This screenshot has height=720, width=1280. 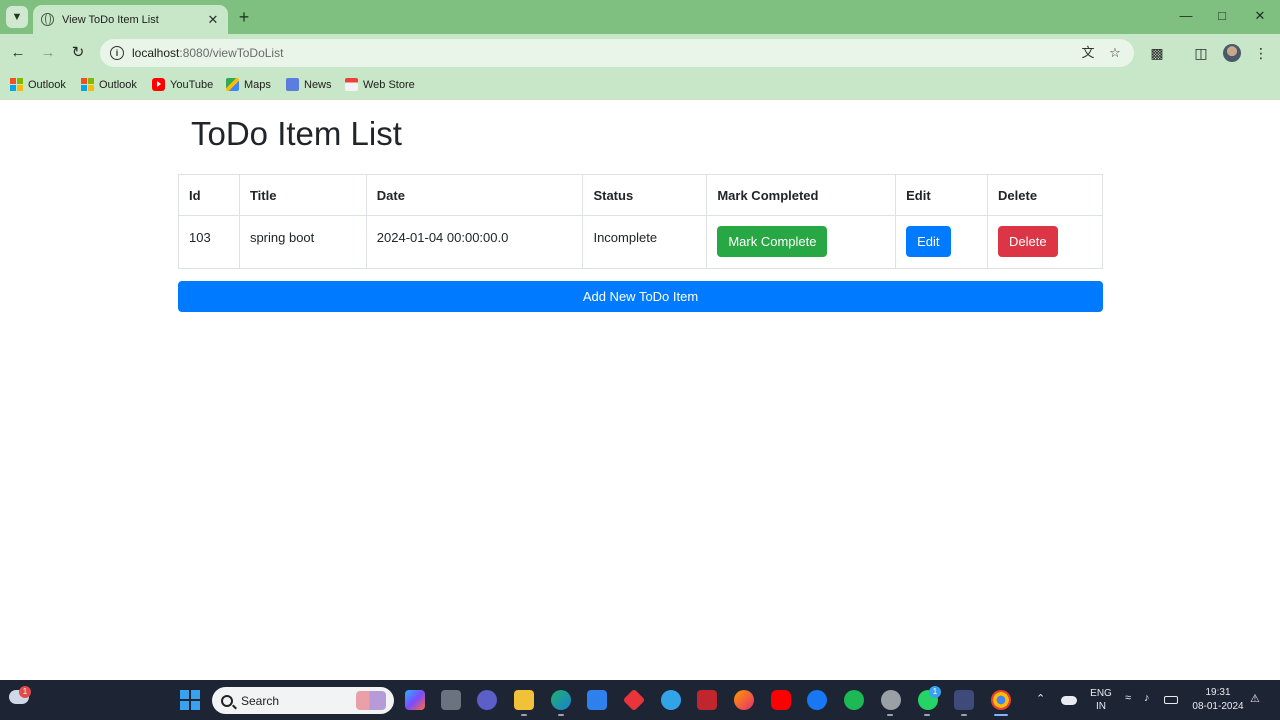 What do you see at coordinates (744, 700) in the screenshot?
I see `firefox-icon` at bounding box center [744, 700].